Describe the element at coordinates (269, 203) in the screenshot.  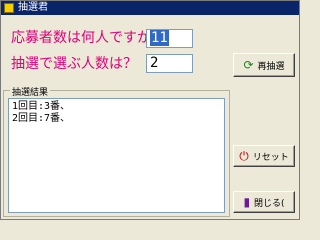
I see `close-button-label: 閉じる(` at that location.